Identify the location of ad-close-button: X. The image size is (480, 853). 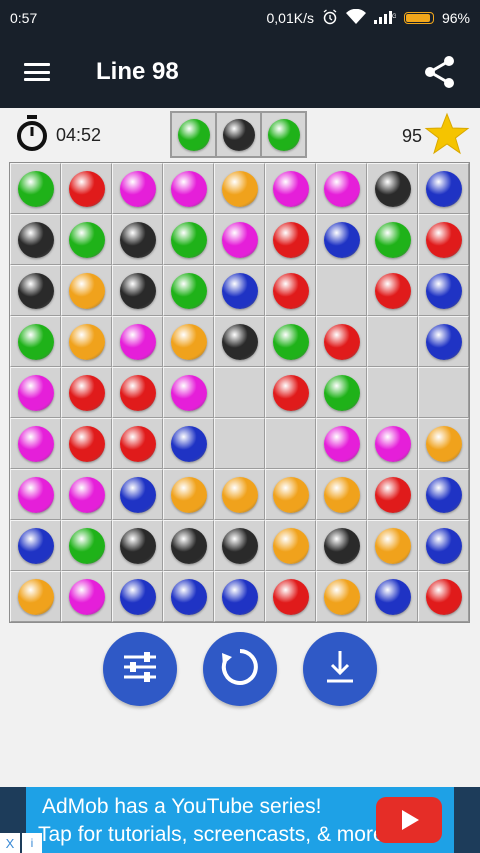
(10, 843).